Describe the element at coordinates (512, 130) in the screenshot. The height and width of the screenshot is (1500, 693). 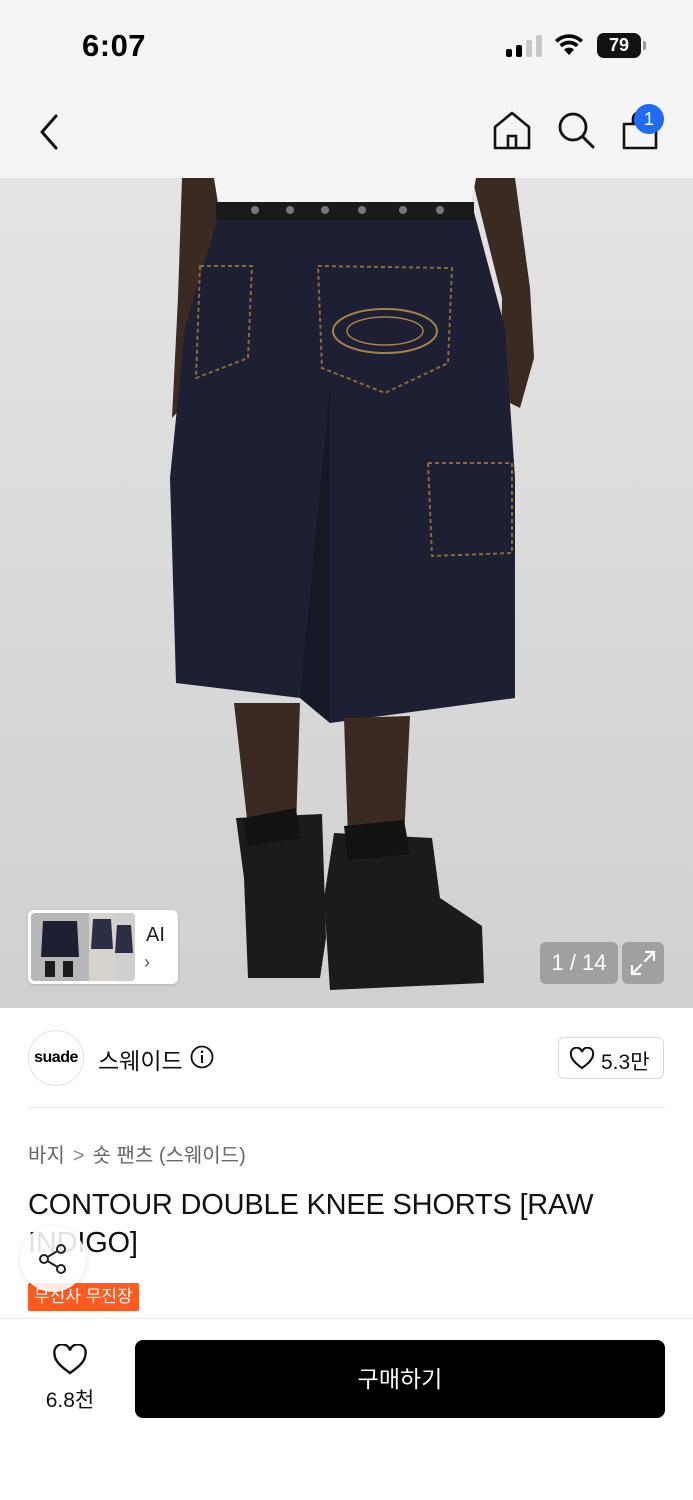
I see `home-icon` at that location.